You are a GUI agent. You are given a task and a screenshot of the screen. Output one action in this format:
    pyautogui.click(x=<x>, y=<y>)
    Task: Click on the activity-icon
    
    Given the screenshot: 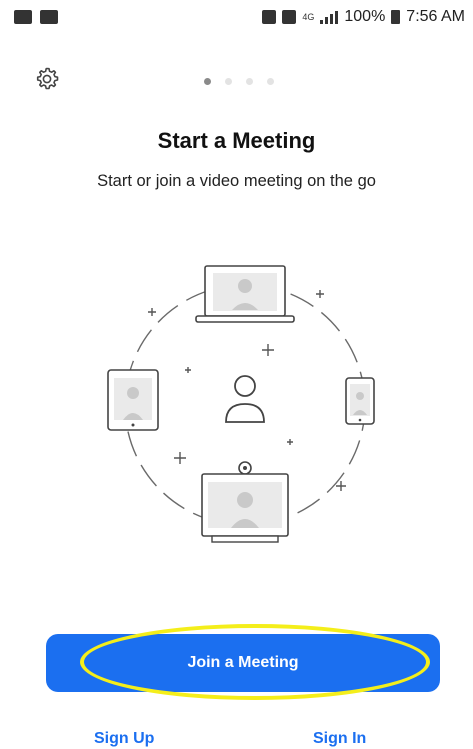 What is the action you would take?
    pyautogui.click(x=49, y=17)
    